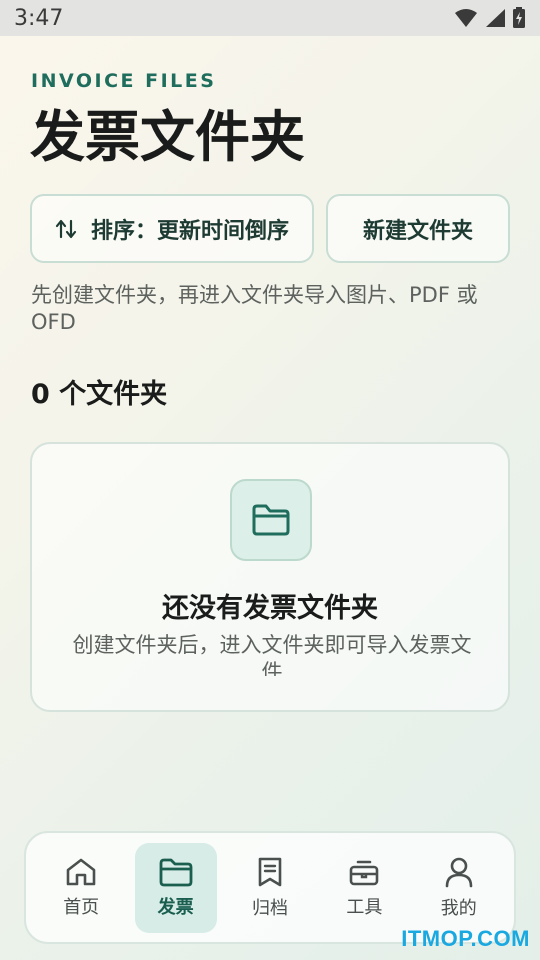 This screenshot has width=540, height=960. I want to click on folder-count: 0 个文件夹, so click(99, 394).